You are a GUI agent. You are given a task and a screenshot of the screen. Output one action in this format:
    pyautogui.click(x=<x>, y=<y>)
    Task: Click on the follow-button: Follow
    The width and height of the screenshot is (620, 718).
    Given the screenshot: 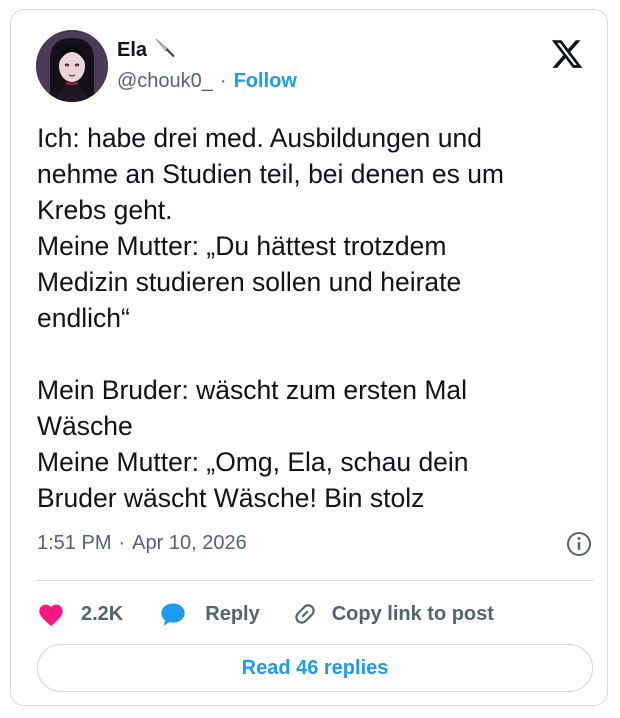 What is the action you would take?
    pyautogui.click(x=265, y=81)
    